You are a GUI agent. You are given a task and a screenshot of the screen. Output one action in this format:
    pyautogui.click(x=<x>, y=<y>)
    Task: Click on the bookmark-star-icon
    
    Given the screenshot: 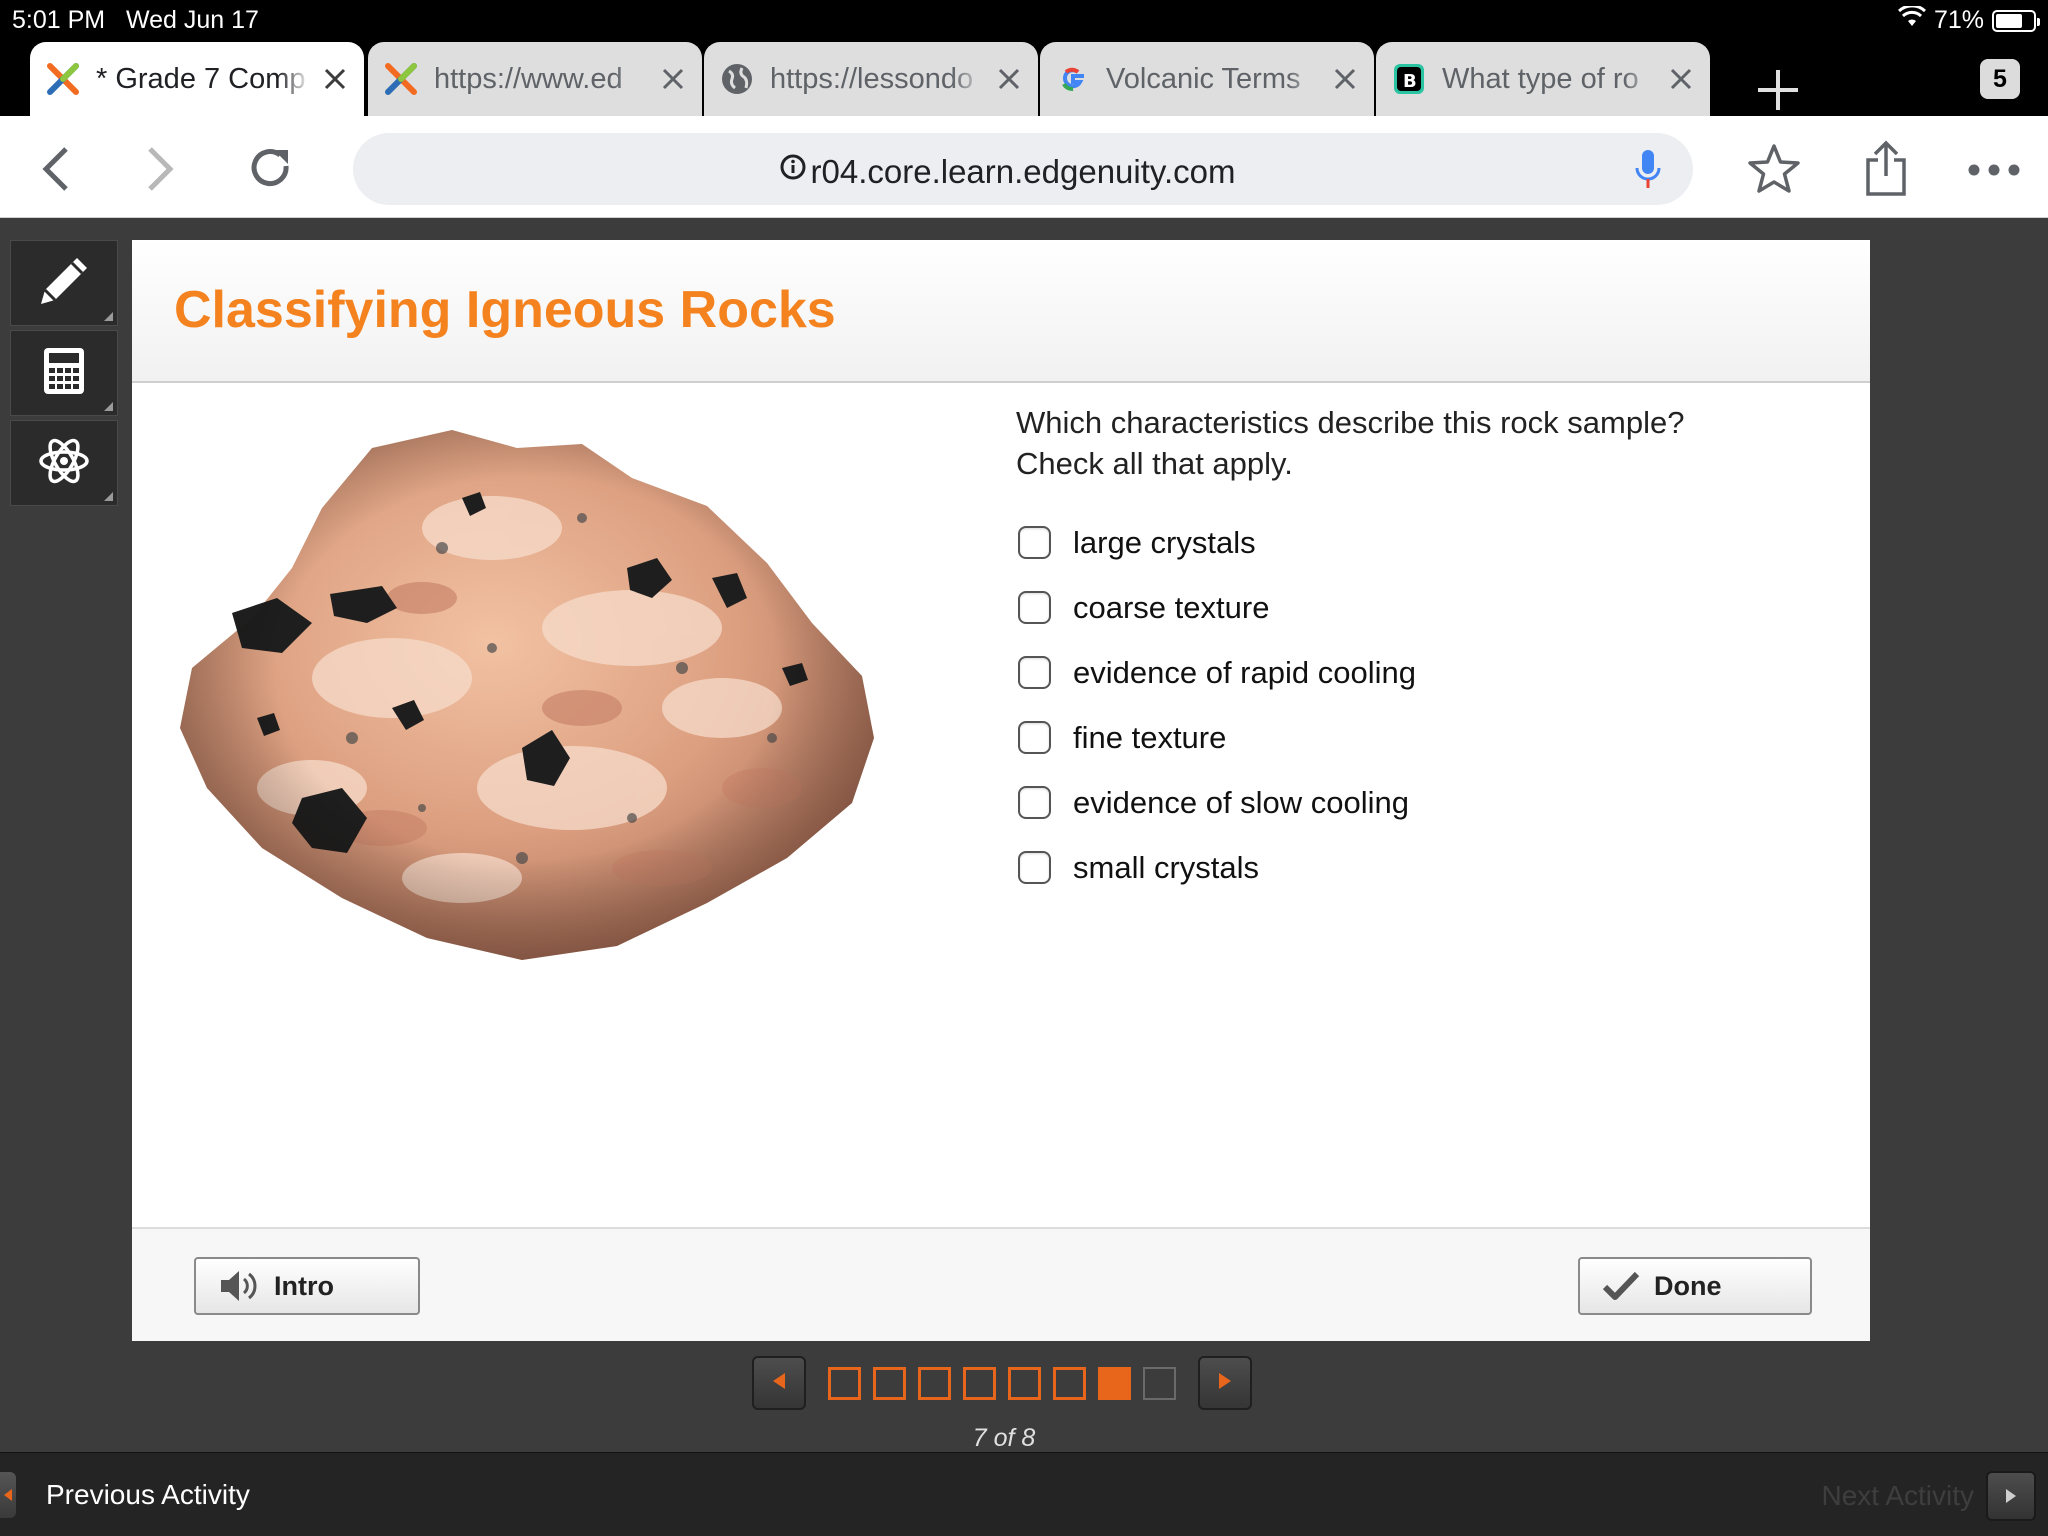 What is the action you would take?
    pyautogui.click(x=1774, y=170)
    